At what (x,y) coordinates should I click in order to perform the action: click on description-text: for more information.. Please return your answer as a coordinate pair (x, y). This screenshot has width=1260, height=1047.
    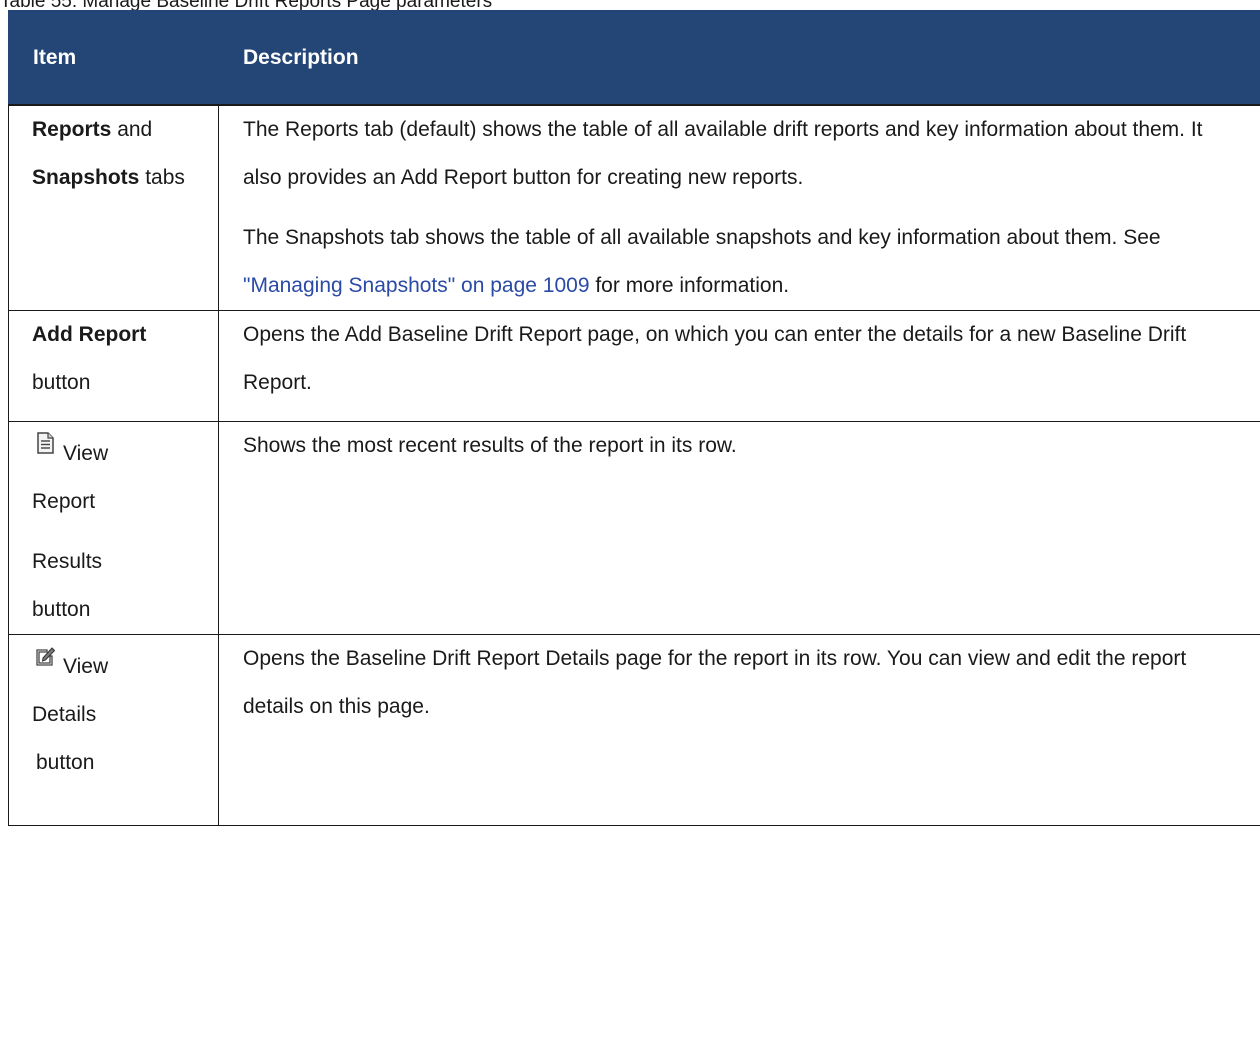
    Looking at the image, I should click on (689, 285).